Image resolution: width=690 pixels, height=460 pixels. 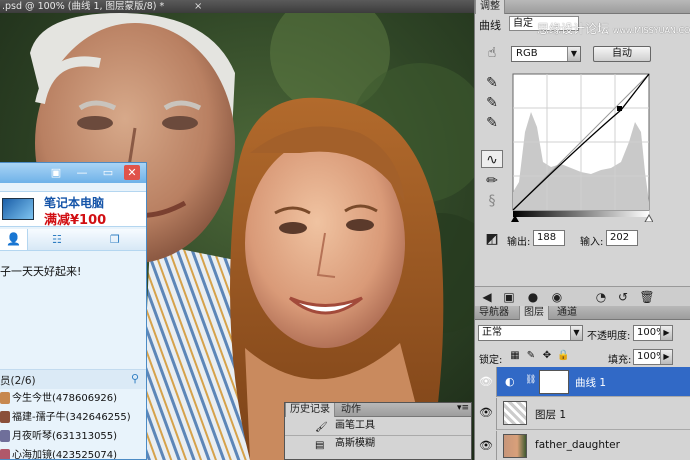 What do you see at coordinates (533, 297) in the screenshot?
I see `clip-to-layer-icon: ●` at bounding box center [533, 297].